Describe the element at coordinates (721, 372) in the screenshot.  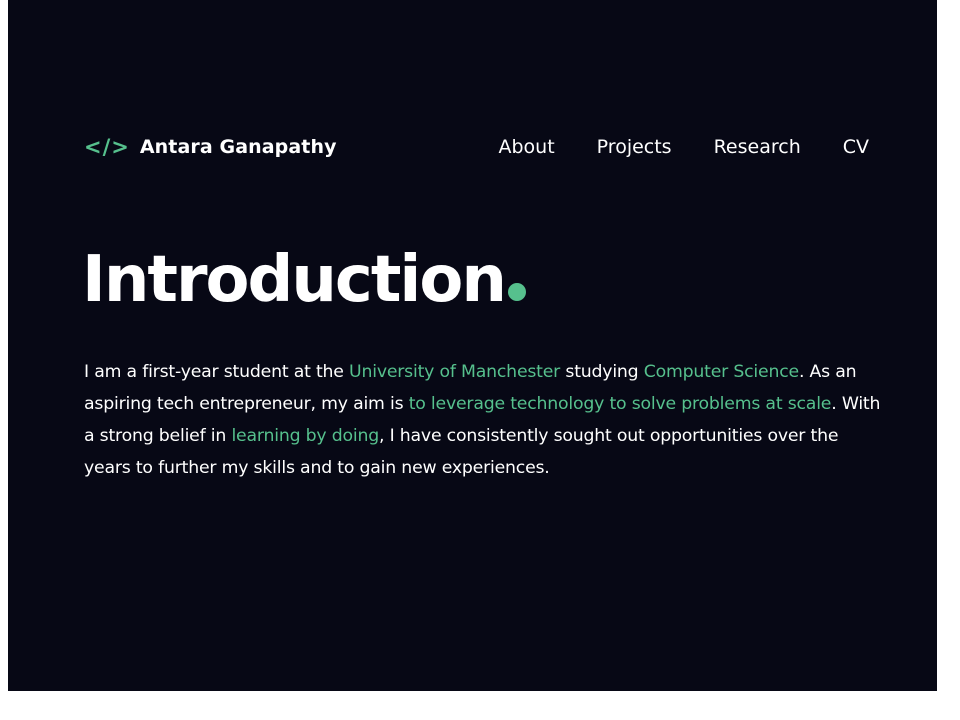
I see `highlight-degree: Computer Science` at that location.